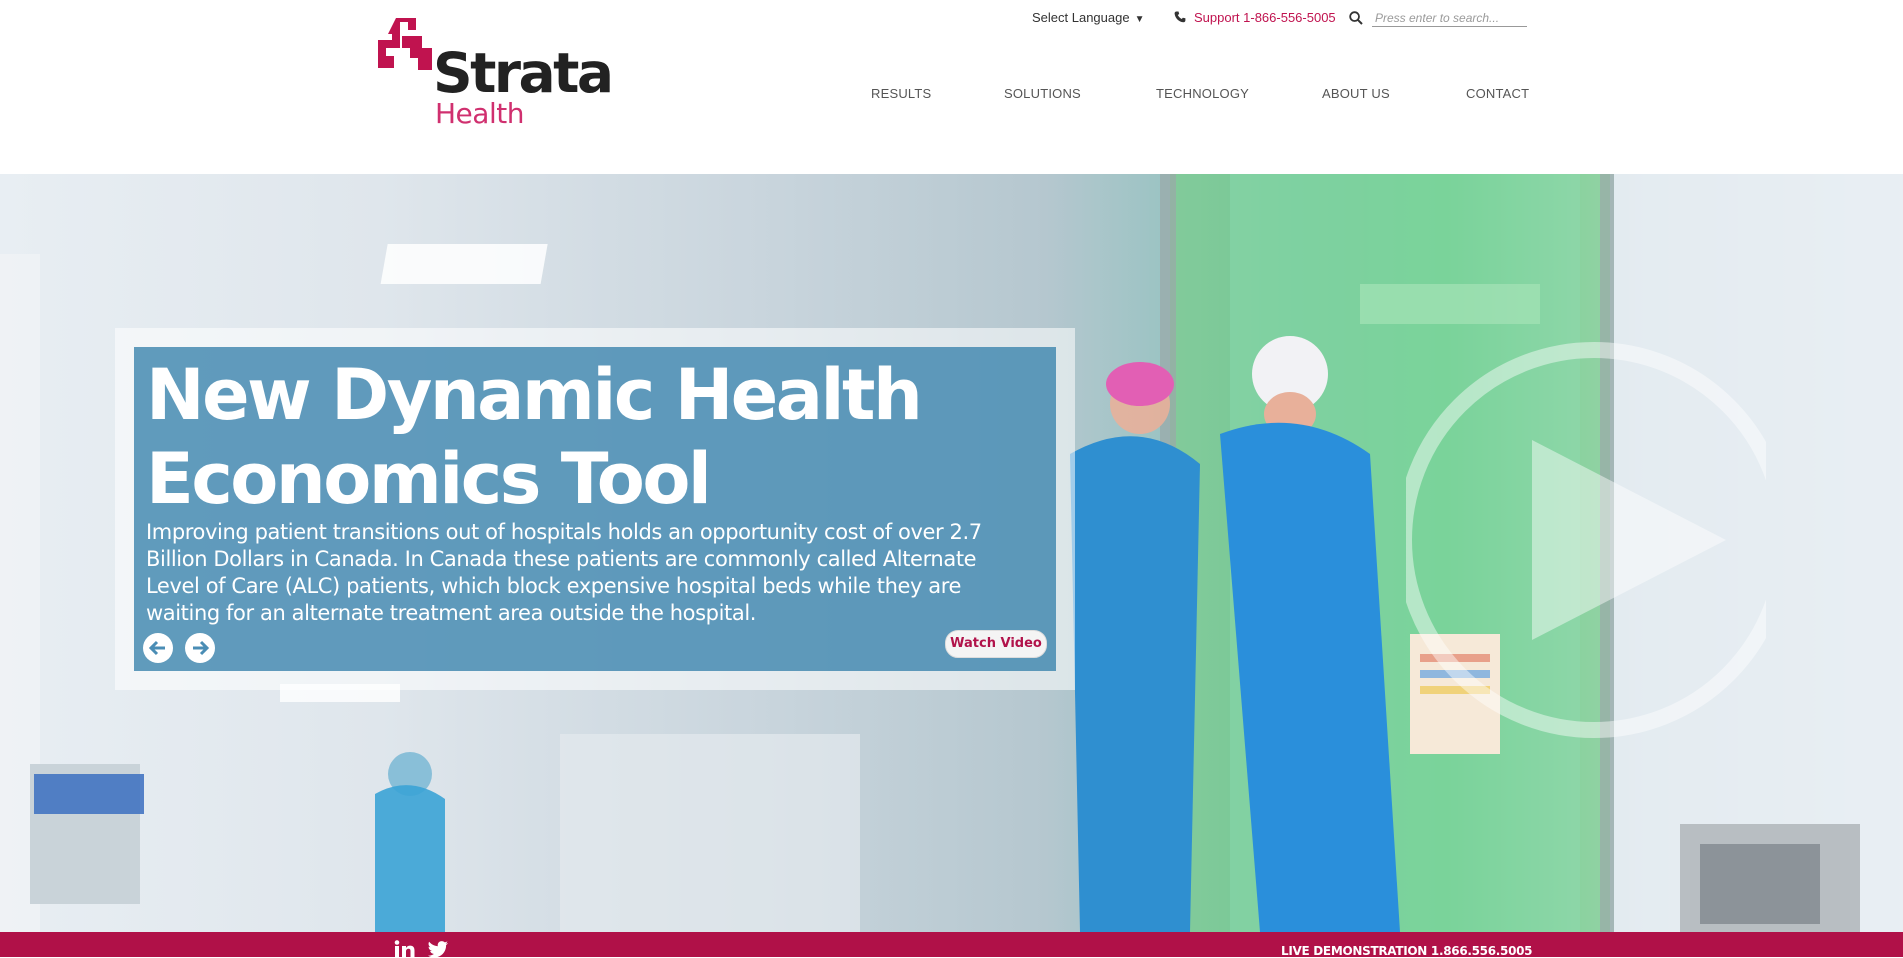 The width and height of the screenshot is (1903, 958). I want to click on footer-bar: LIVE DEMONSTRATION 1.866.556.5005, so click(951, 945).